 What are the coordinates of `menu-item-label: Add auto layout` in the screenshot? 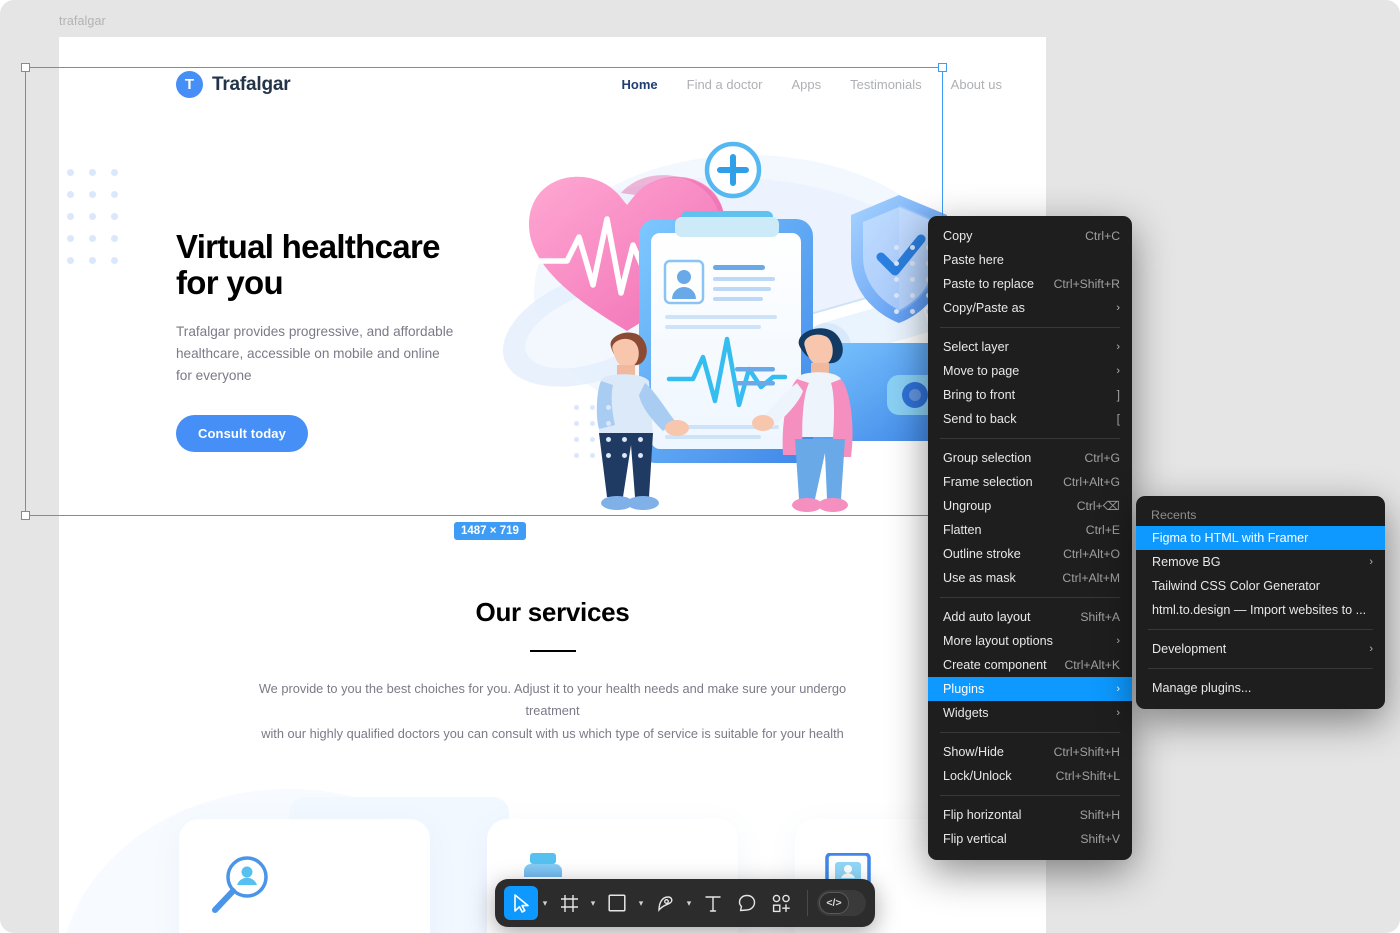 It's located at (987, 617).